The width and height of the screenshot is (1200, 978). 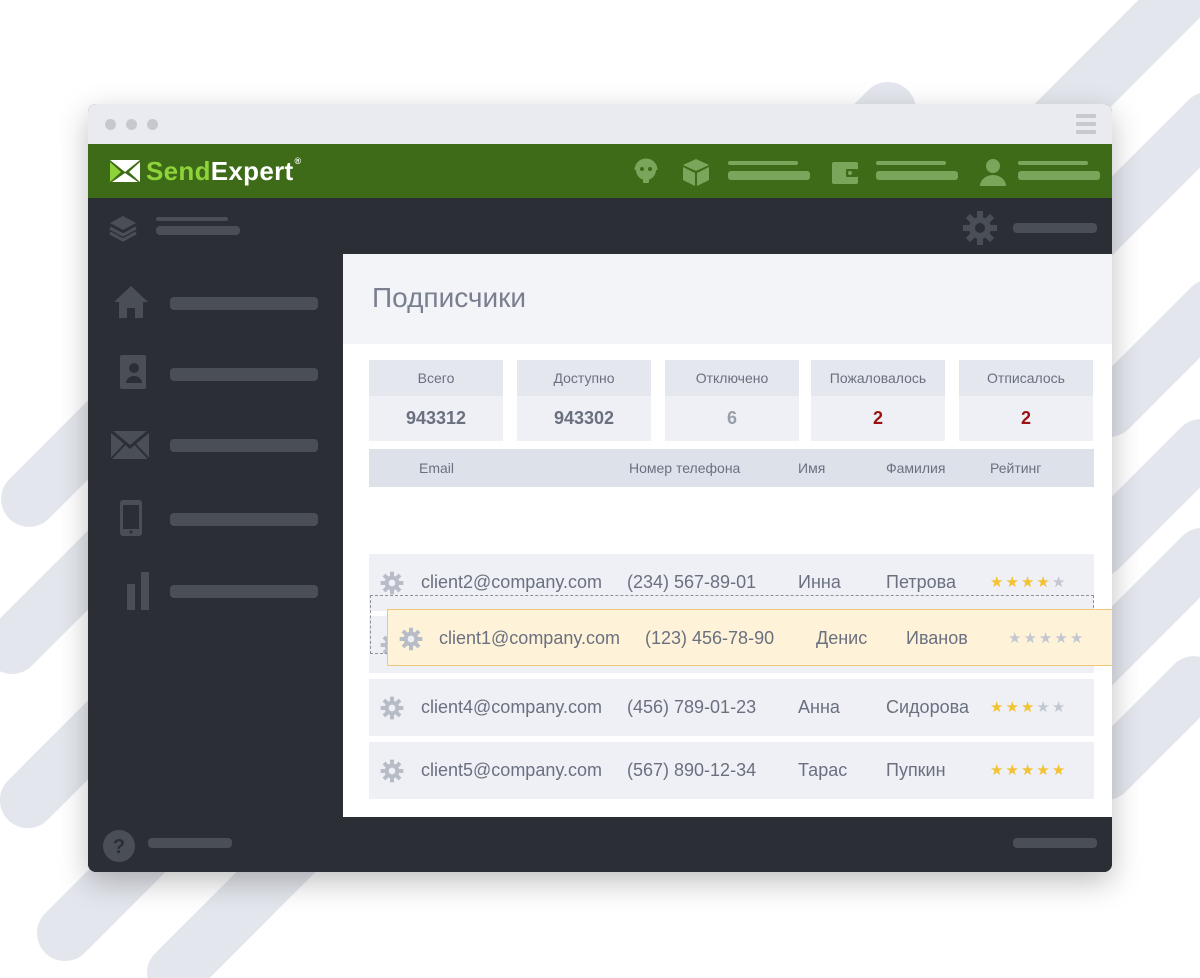 What do you see at coordinates (131, 518) in the screenshot?
I see `mobile-icon` at bounding box center [131, 518].